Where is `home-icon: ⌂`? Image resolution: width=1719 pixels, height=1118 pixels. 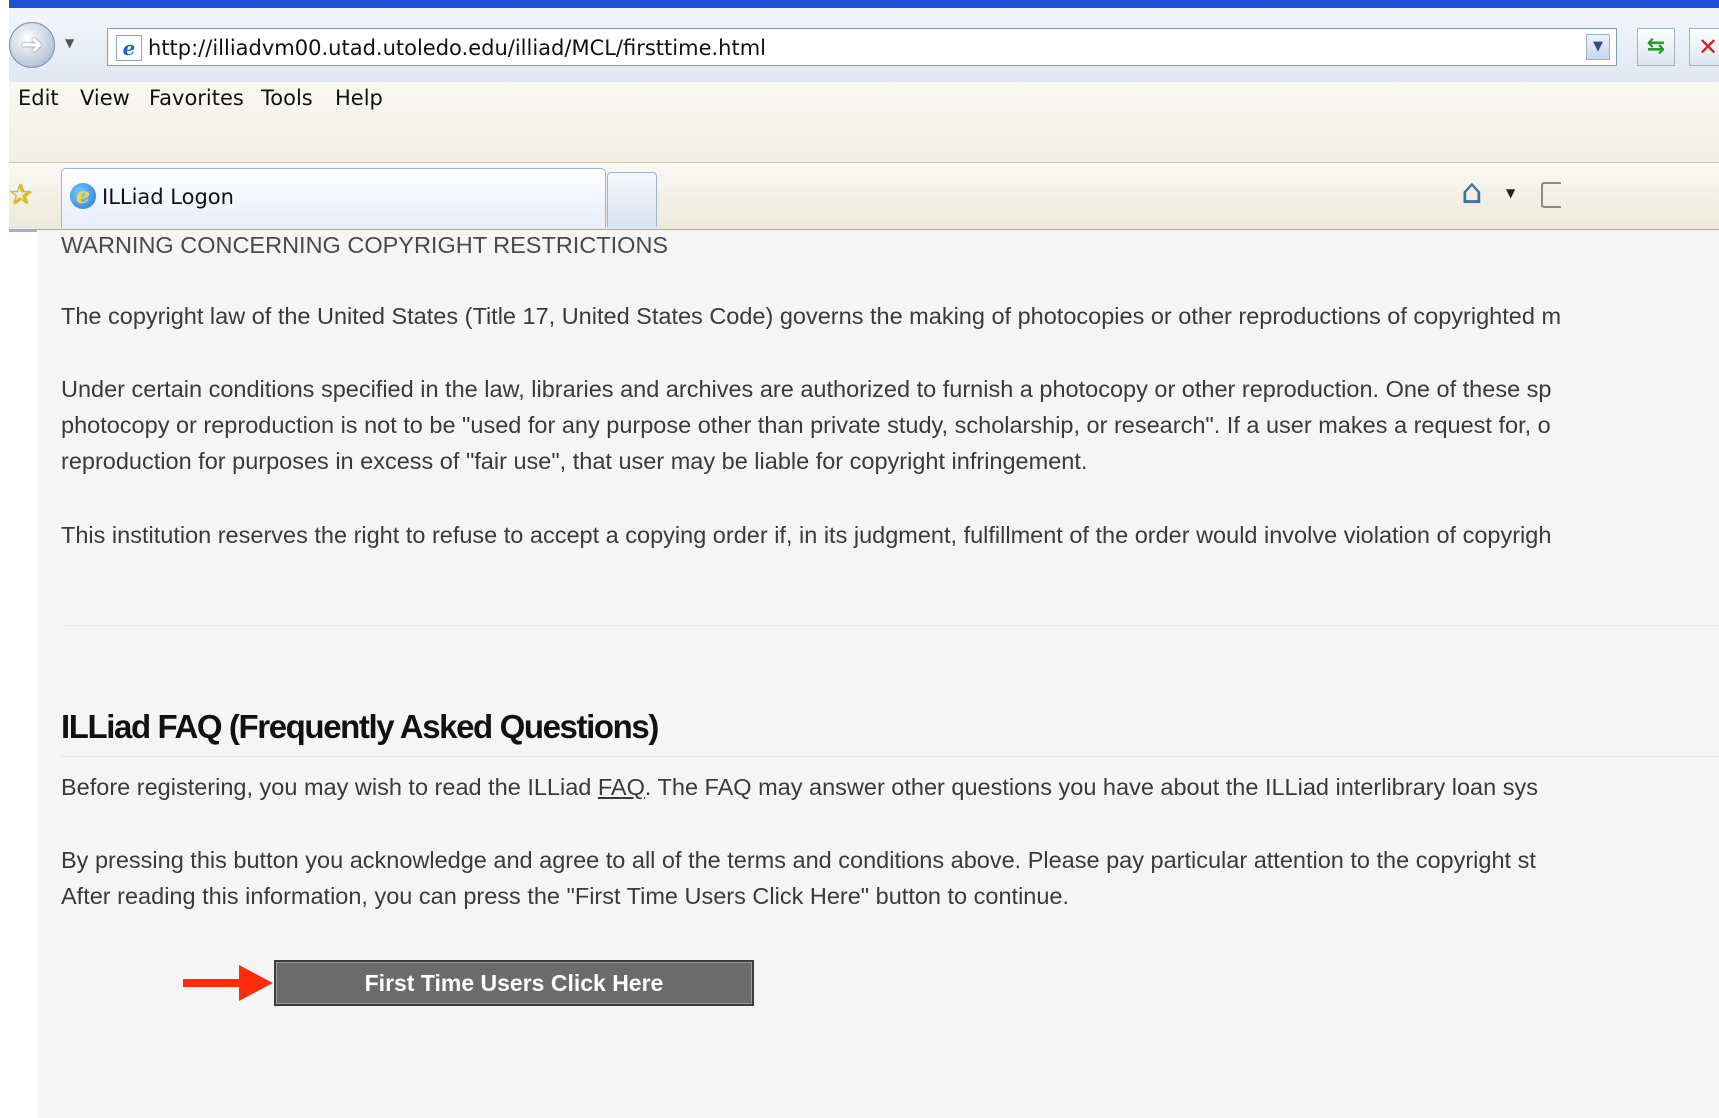 home-icon: ⌂ is located at coordinates (1472, 192).